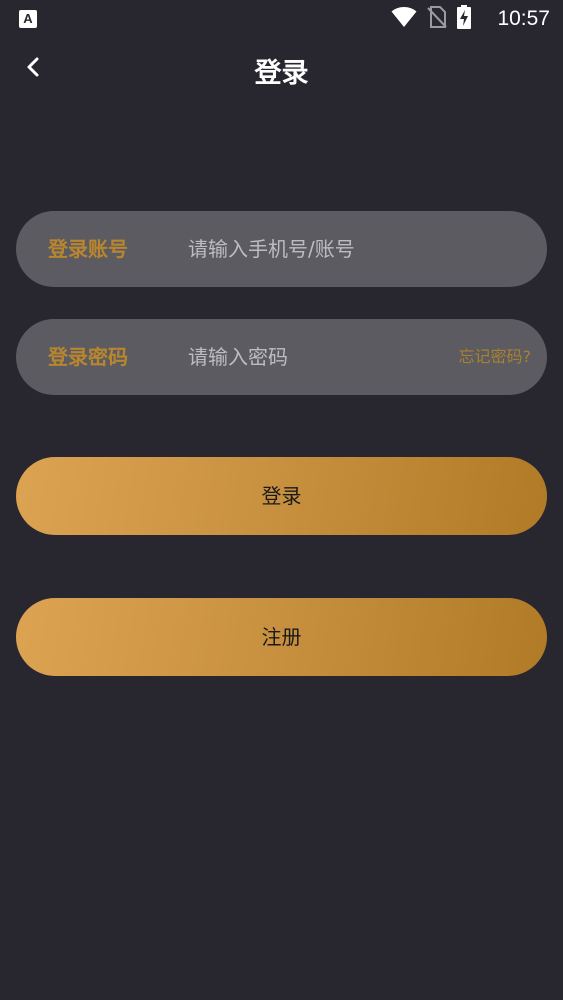 The image size is (563, 1000). I want to click on status-bar: A 10:57, so click(281, 19).